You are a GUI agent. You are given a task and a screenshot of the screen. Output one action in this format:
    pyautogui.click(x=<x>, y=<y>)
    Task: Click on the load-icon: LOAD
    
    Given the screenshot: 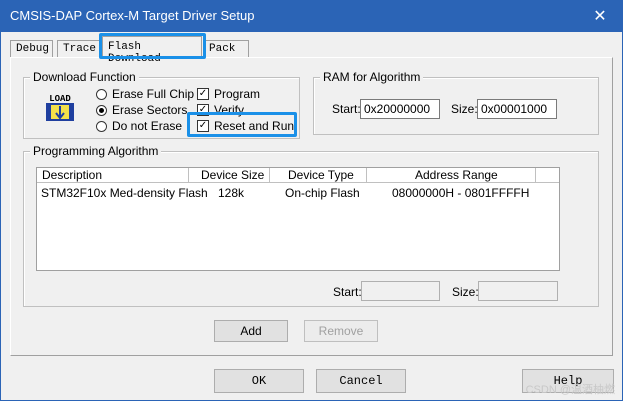 What is the action you would take?
    pyautogui.click(x=60, y=107)
    